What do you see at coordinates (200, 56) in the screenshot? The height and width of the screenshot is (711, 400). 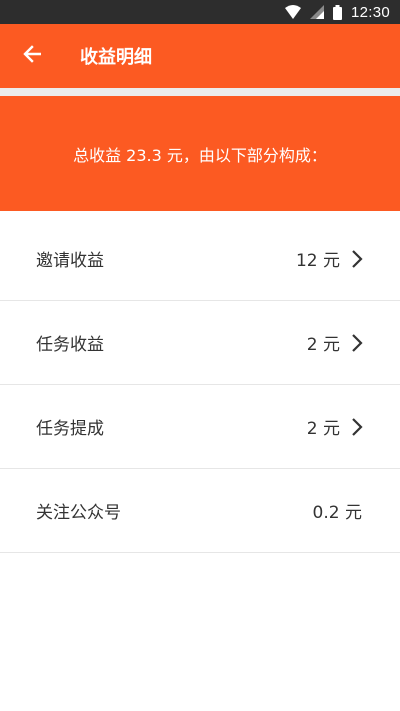 I see `app-bar: 收益明细` at bounding box center [200, 56].